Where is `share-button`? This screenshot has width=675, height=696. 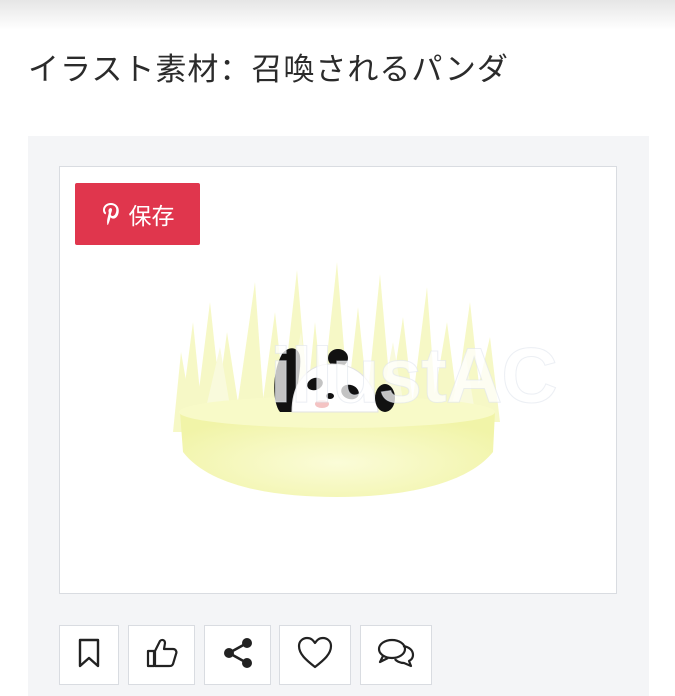 share-button is located at coordinates (237, 655).